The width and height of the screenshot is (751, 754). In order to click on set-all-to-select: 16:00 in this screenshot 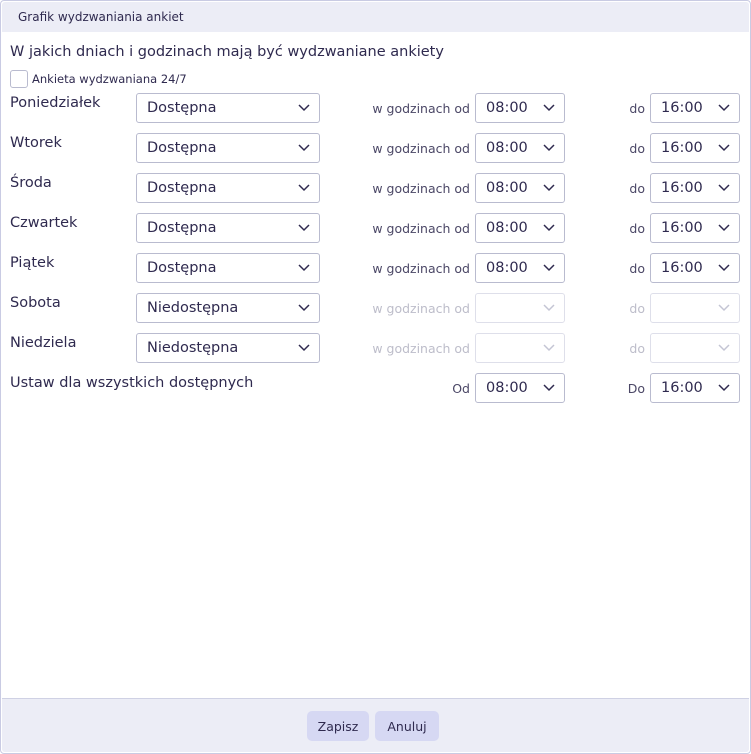, I will do `click(695, 388)`.